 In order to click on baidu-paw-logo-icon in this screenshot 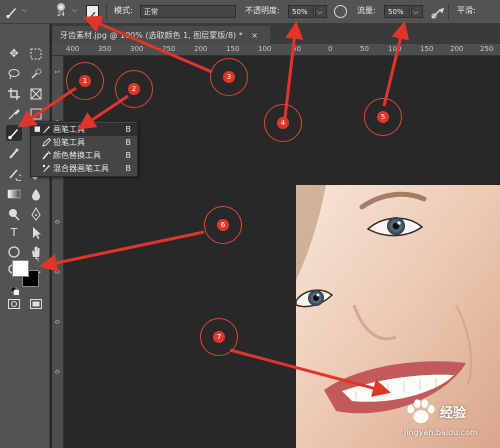, I will do `click(421, 411)`.